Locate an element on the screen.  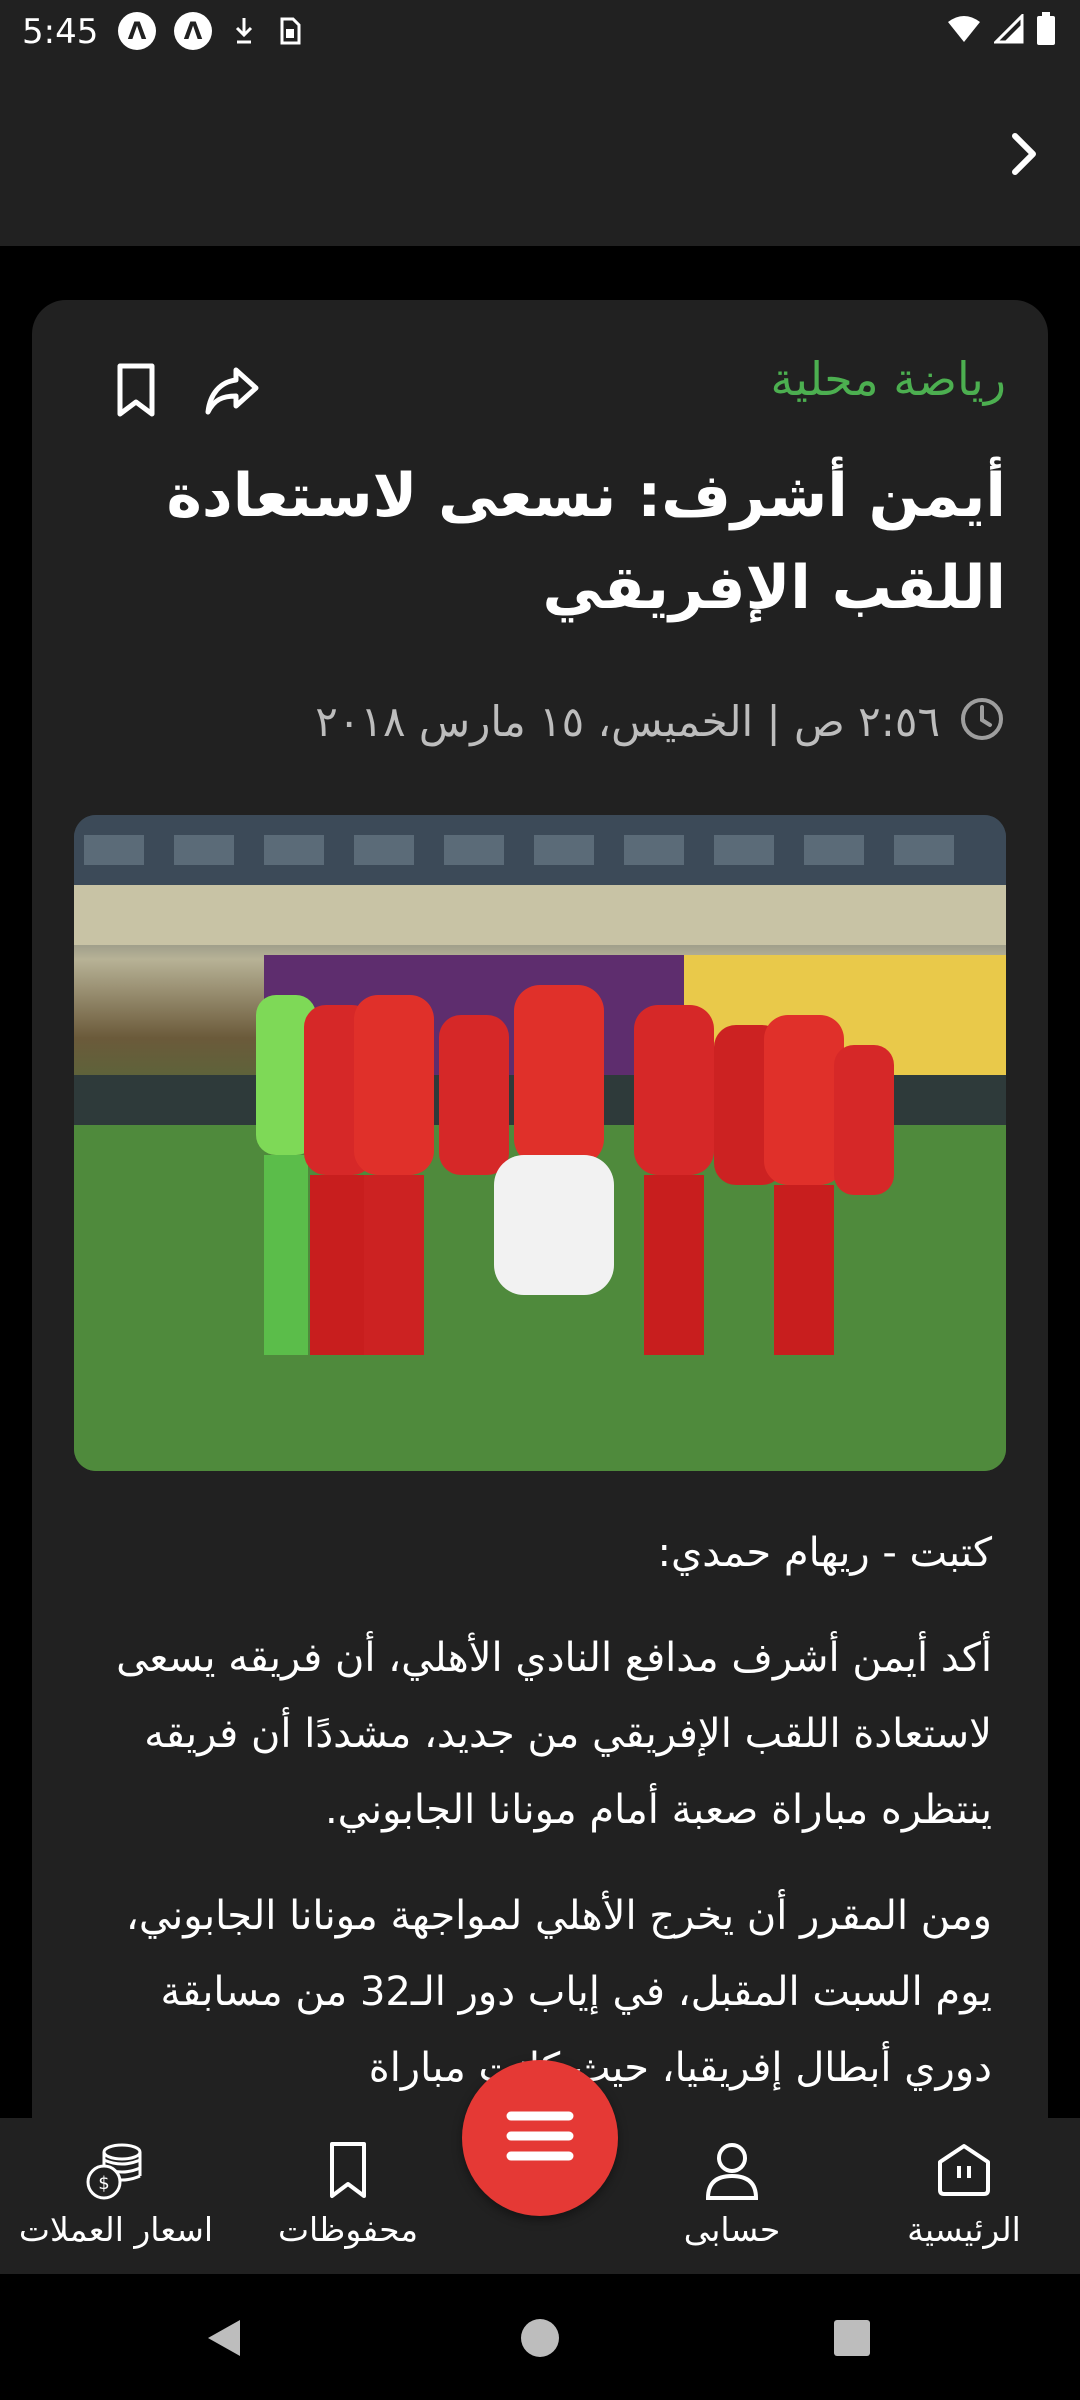
article-title: أيمن أشرف: نسعى لاستعادة اللقب الإفريقي is located at coordinates (586, 542).